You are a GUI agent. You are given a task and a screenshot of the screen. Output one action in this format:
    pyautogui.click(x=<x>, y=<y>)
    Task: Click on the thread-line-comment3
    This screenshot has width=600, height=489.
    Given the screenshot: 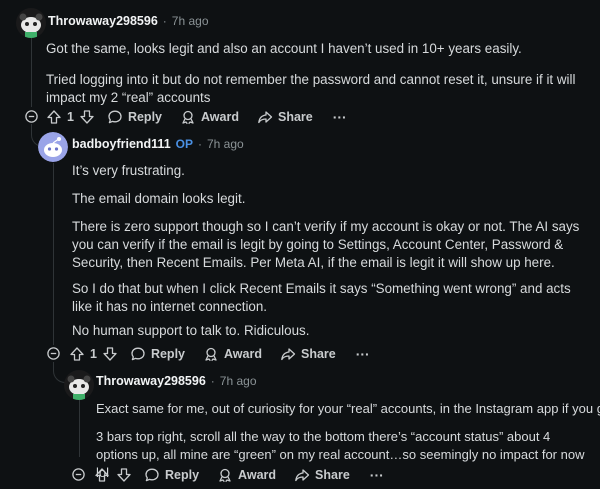 What is the action you would take?
    pyautogui.click(x=79, y=427)
    